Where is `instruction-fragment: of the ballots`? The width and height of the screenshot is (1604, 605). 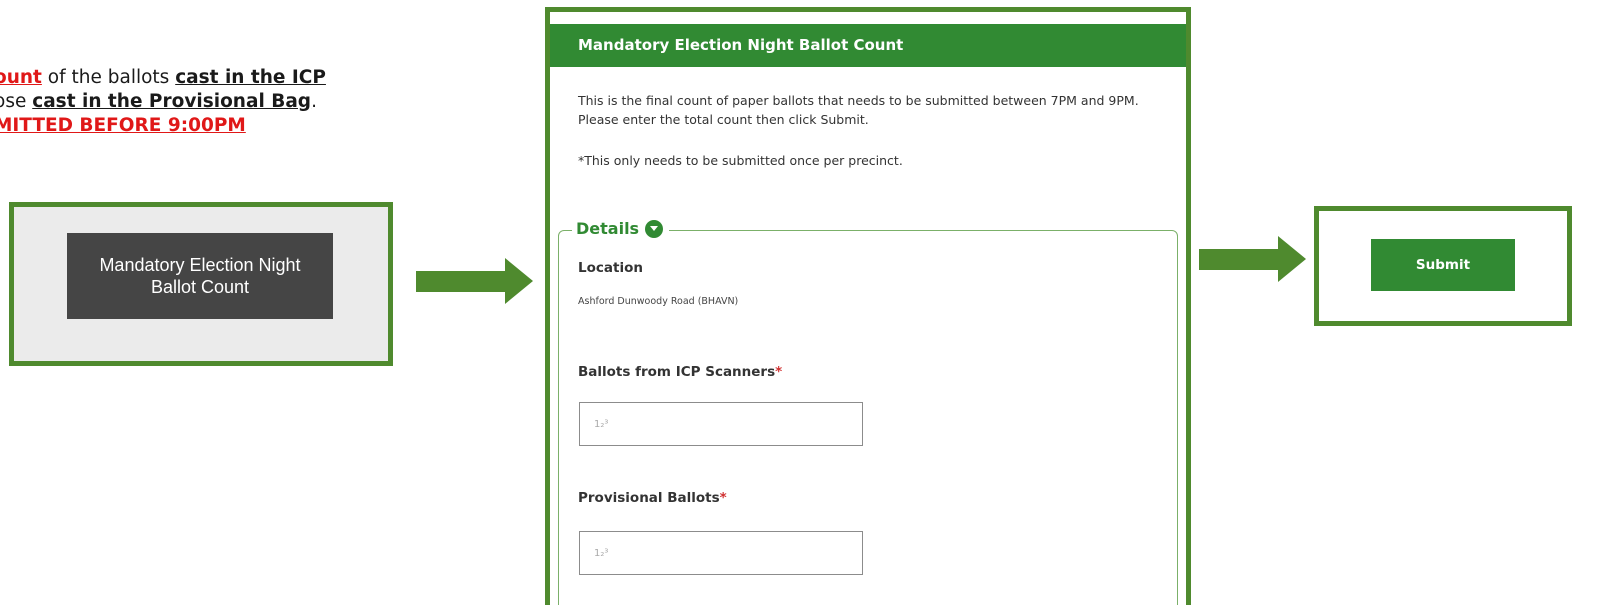
instruction-fragment: of the ballots is located at coordinates (108, 77).